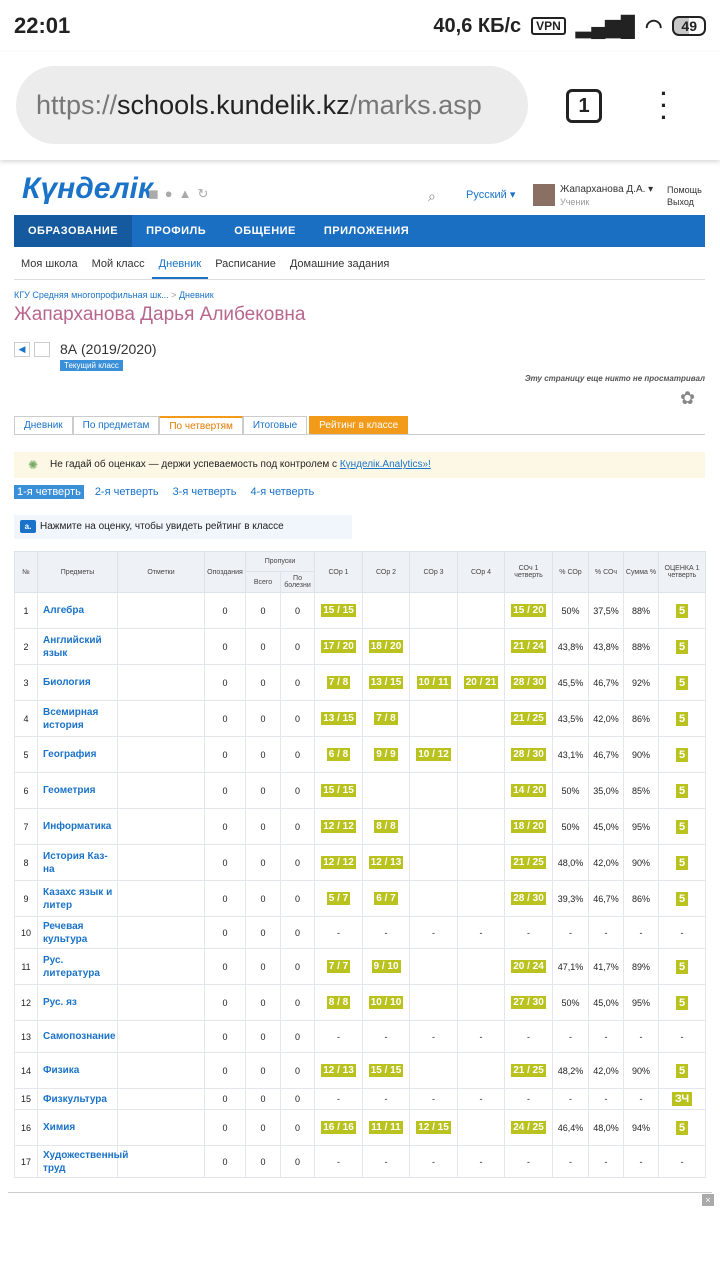  Describe the element at coordinates (338, 1127) in the screenshot. I see `mark-badge: 16 / 16` at that location.